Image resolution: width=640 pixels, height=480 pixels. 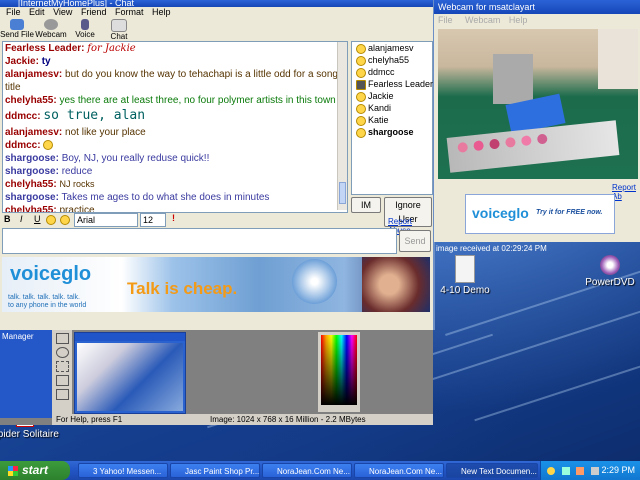 I want to click on menu-file: File, so click(x=13, y=12).